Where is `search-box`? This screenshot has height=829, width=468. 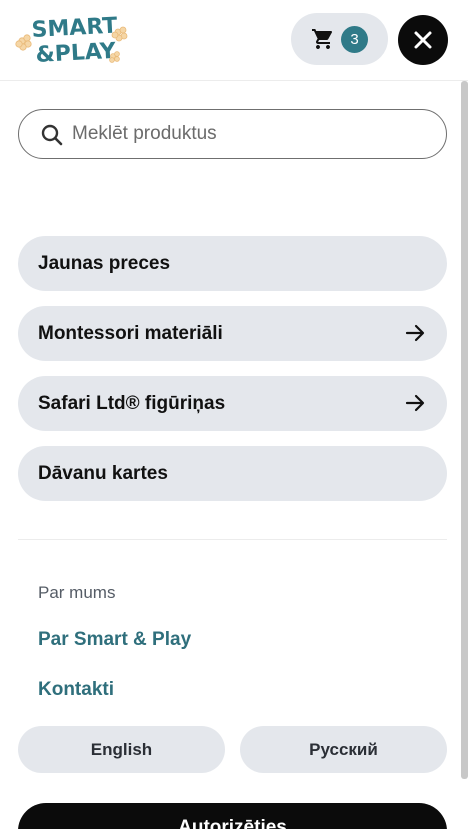 search-box is located at coordinates (232, 134).